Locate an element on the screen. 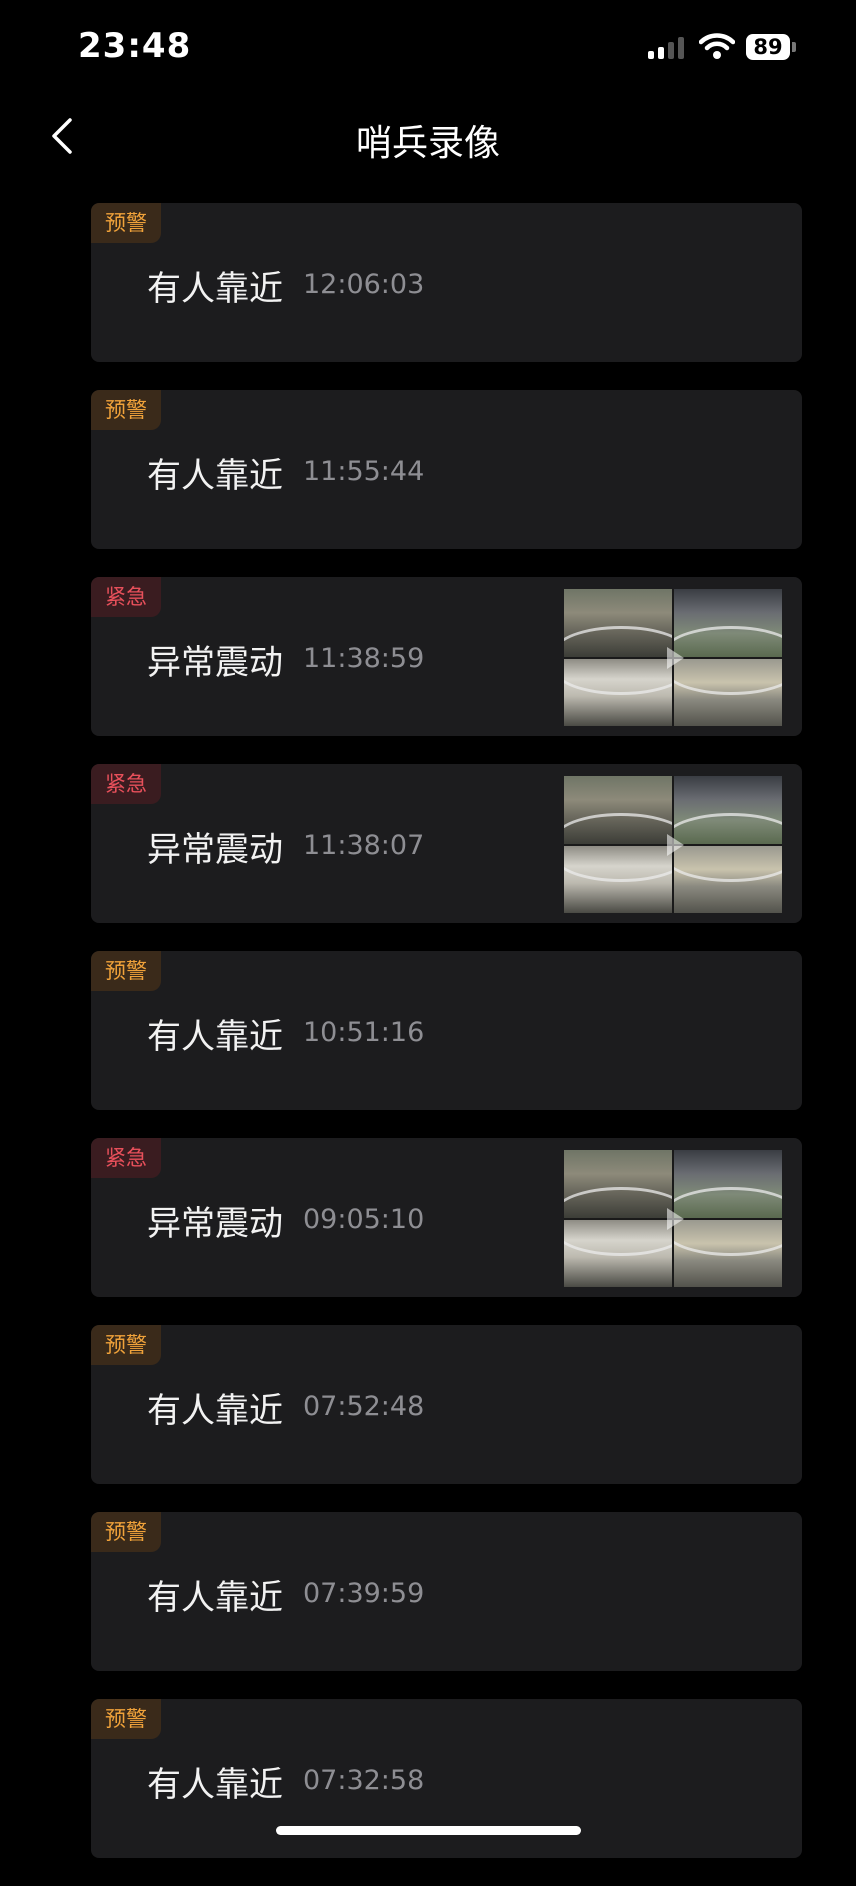  battery-icon: 89 is located at coordinates (771, 47).